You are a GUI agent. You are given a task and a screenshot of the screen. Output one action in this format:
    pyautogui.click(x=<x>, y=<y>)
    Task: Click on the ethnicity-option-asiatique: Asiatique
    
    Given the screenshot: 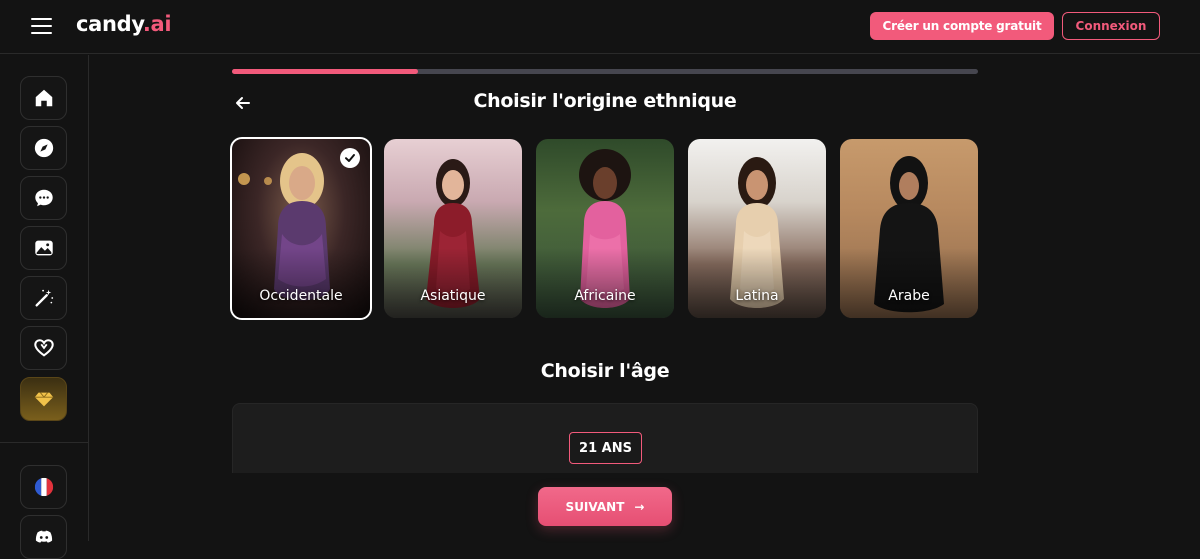 What is the action you would take?
    pyautogui.click(x=453, y=228)
    